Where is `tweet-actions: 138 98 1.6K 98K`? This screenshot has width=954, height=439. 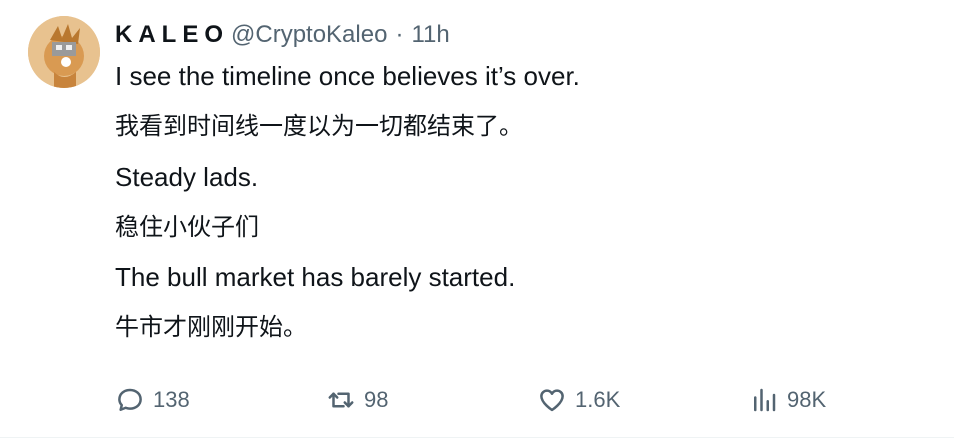
tweet-actions: 138 98 1.6K 98K is located at coordinates (495, 400).